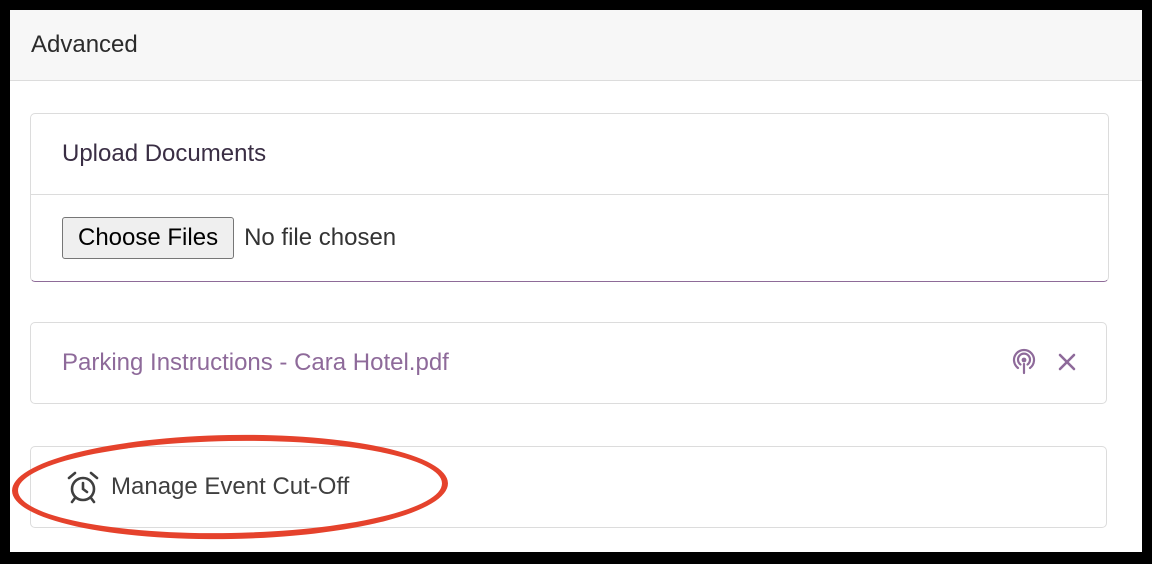 This screenshot has height=564, width=1152. Describe the element at coordinates (568, 363) in the screenshot. I see `document-item: Parking Instructions - Cara Hotel.pdf` at that location.